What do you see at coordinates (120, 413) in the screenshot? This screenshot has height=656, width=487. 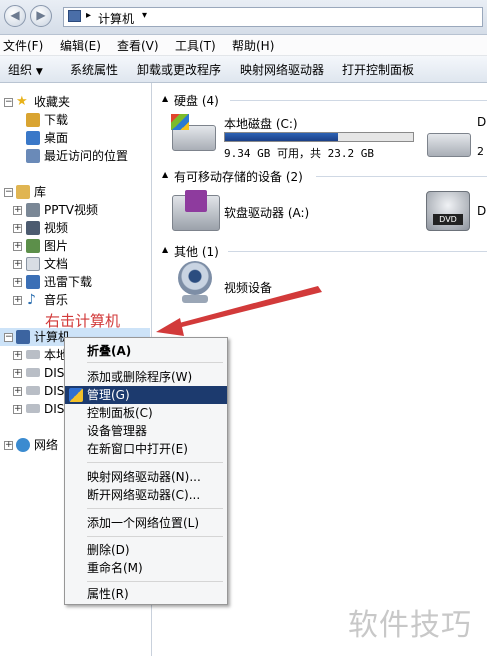 I see `ctx-control-panel-label: 控制面板(C)` at bounding box center [120, 413].